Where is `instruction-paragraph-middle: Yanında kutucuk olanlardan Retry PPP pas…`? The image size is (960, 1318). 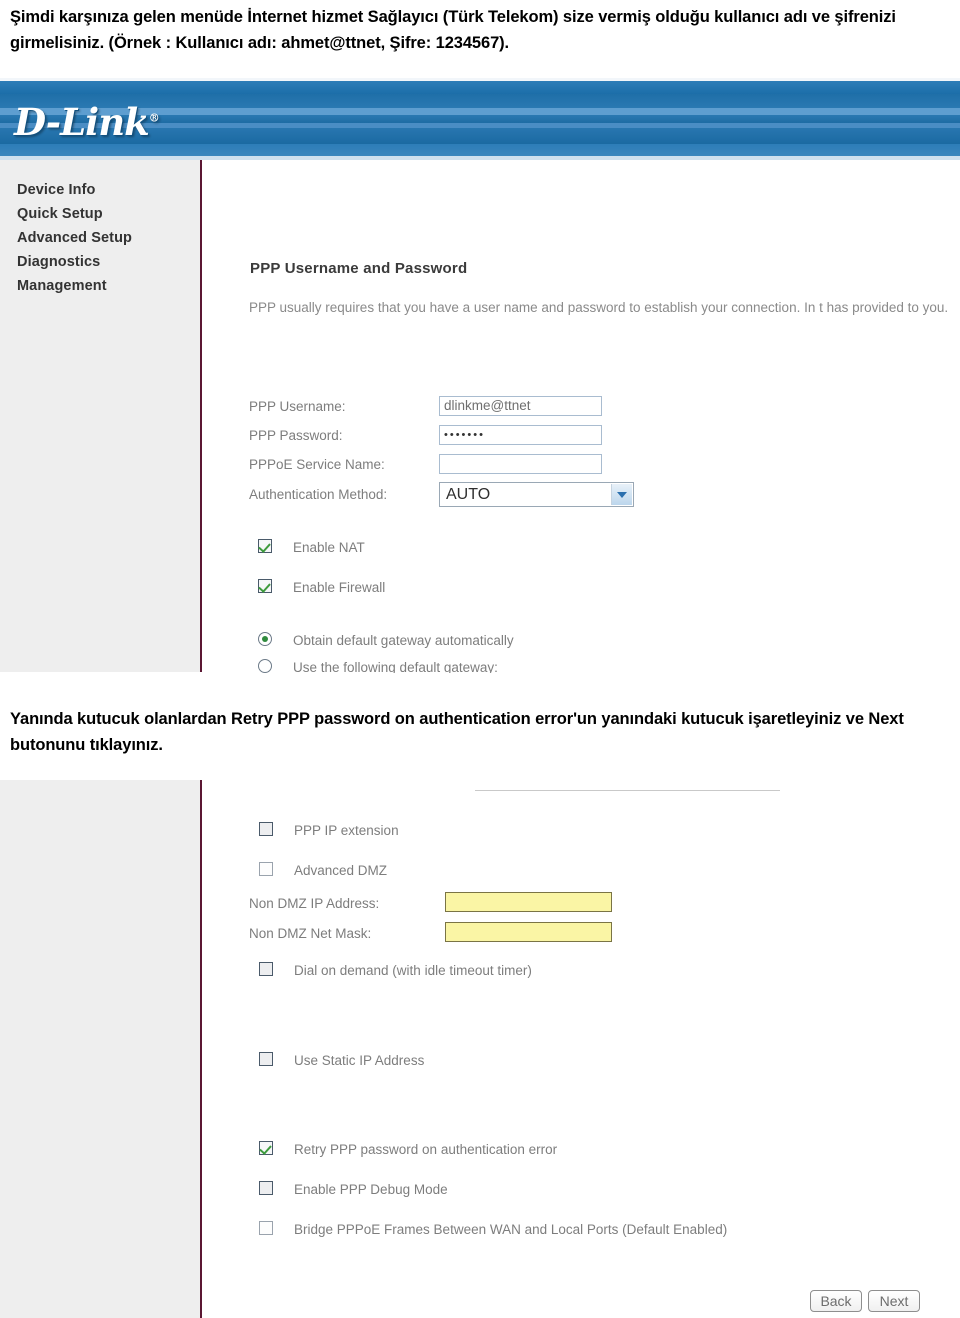 instruction-paragraph-middle: Yanında kutucuk olanlardan Retry PPP pas… is located at coordinates (480, 732).